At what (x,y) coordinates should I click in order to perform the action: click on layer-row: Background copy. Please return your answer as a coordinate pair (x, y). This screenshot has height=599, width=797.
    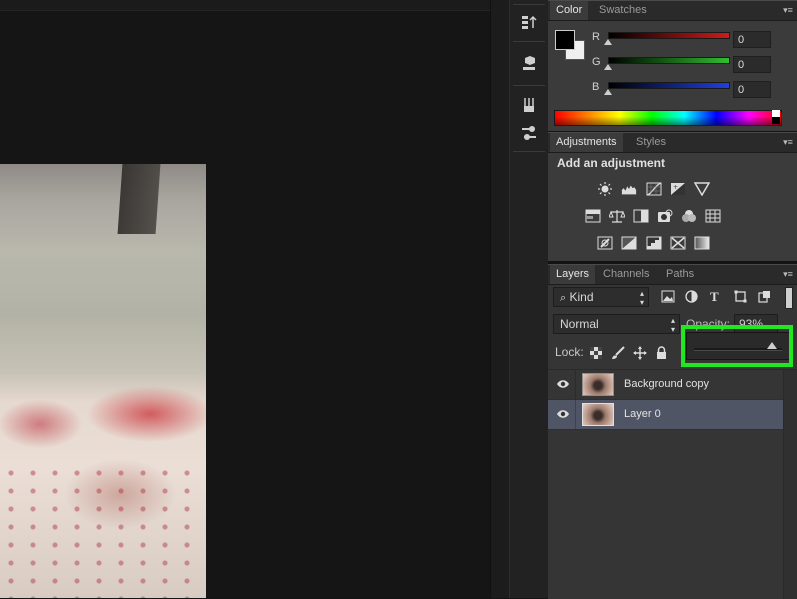
    Looking at the image, I should click on (665, 385).